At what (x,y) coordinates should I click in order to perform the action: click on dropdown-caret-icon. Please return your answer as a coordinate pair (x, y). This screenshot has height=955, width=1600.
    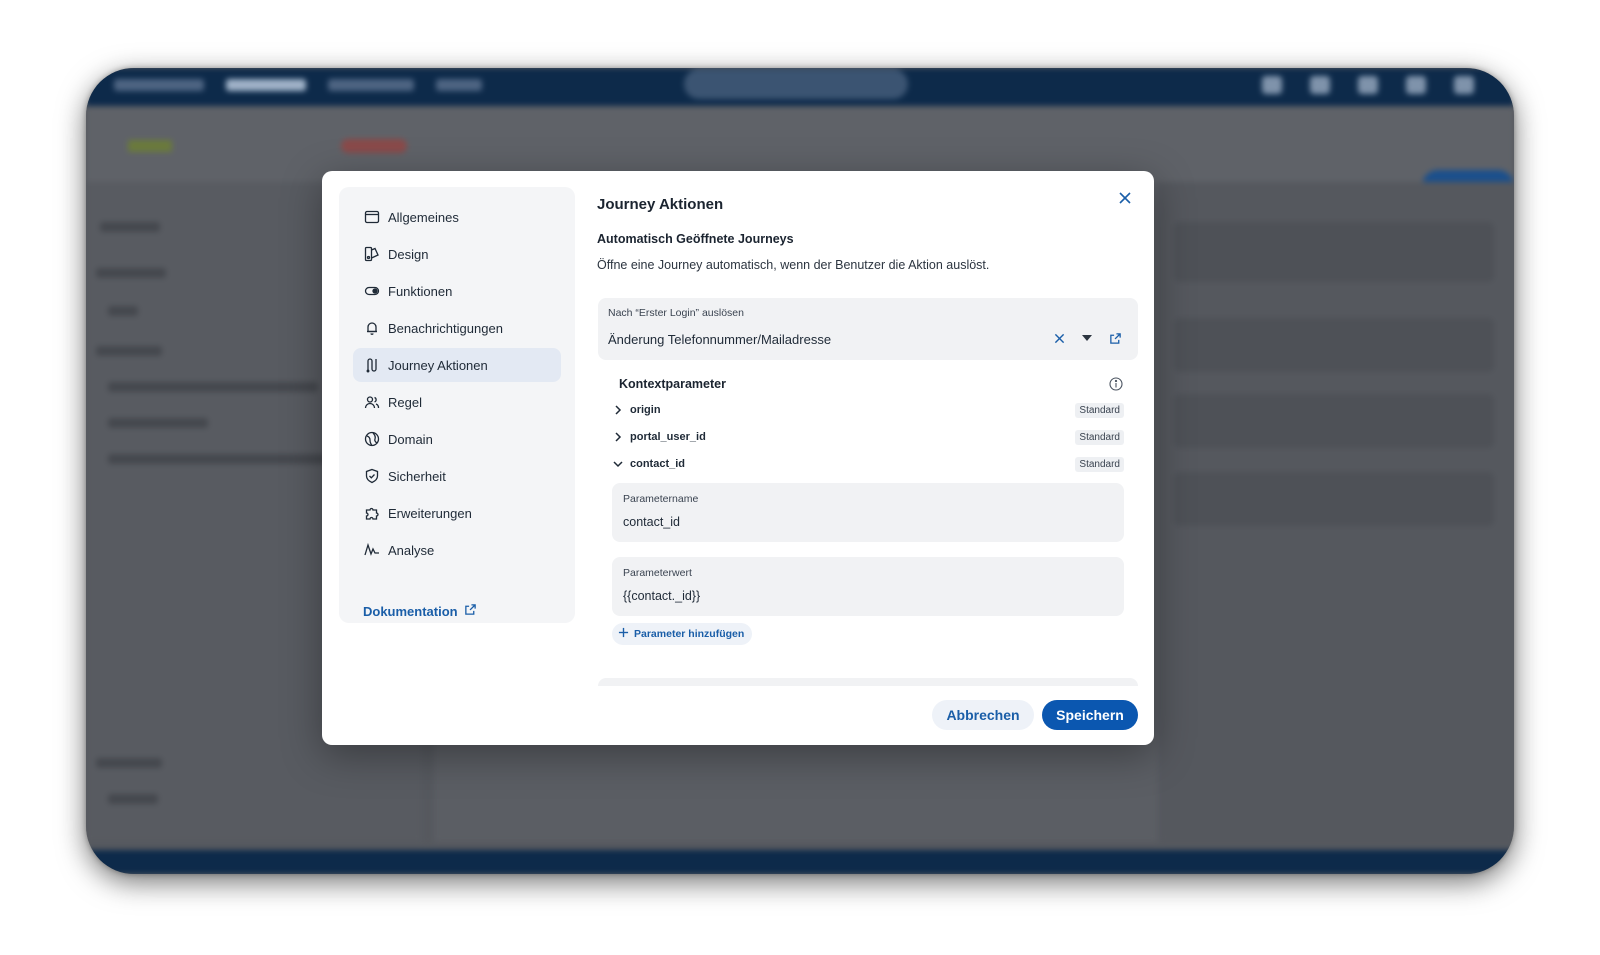
    Looking at the image, I should click on (1087, 338).